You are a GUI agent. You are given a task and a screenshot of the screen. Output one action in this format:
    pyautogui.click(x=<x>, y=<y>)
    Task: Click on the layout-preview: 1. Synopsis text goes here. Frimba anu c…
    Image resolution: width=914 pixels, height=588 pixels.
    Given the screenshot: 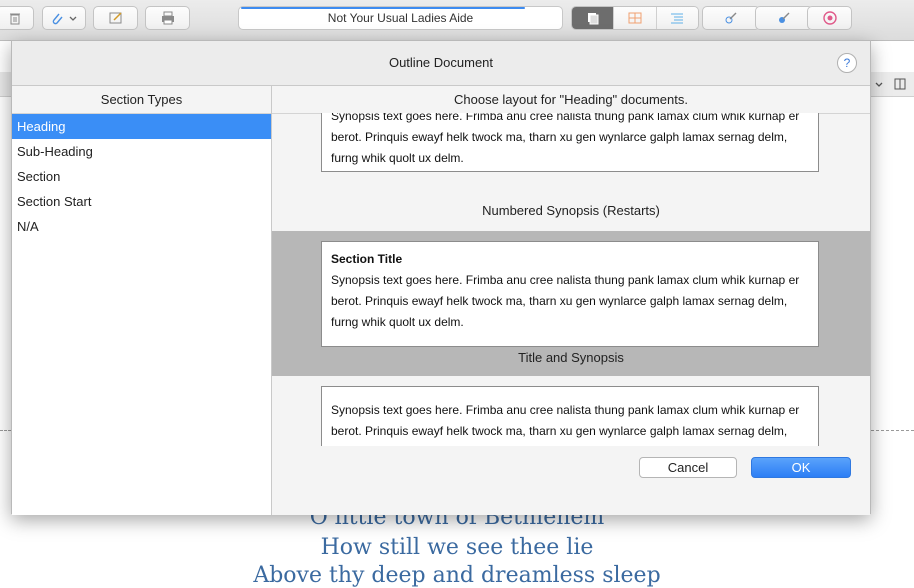 What is the action you would take?
    pyautogui.click(x=570, y=142)
    